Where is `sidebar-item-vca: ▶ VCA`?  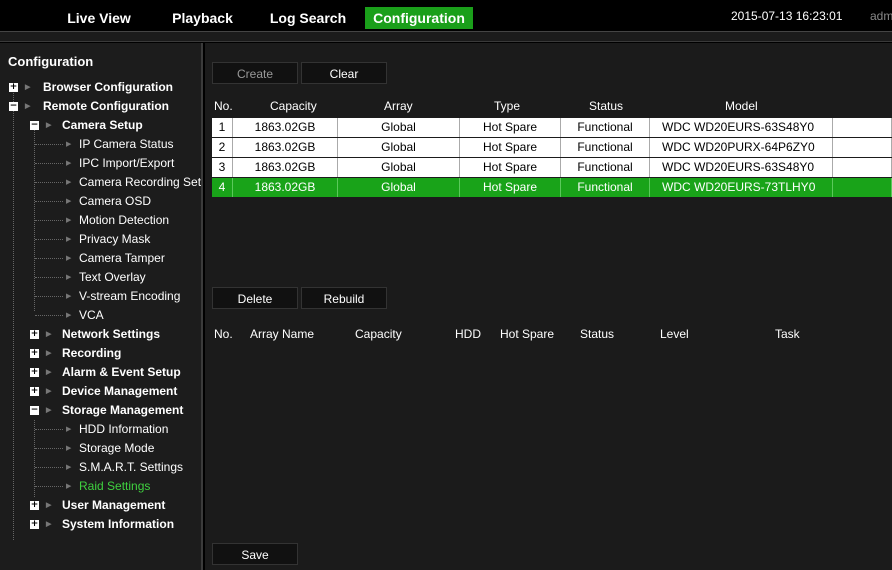
sidebar-item-vca: ▶ VCA is located at coordinates (100, 315).